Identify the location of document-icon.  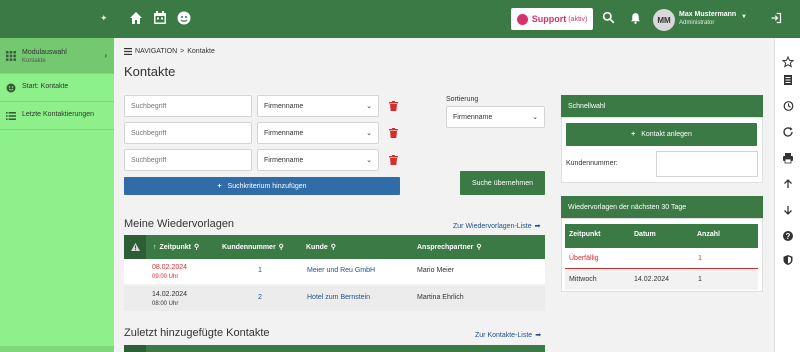
(788, 80).